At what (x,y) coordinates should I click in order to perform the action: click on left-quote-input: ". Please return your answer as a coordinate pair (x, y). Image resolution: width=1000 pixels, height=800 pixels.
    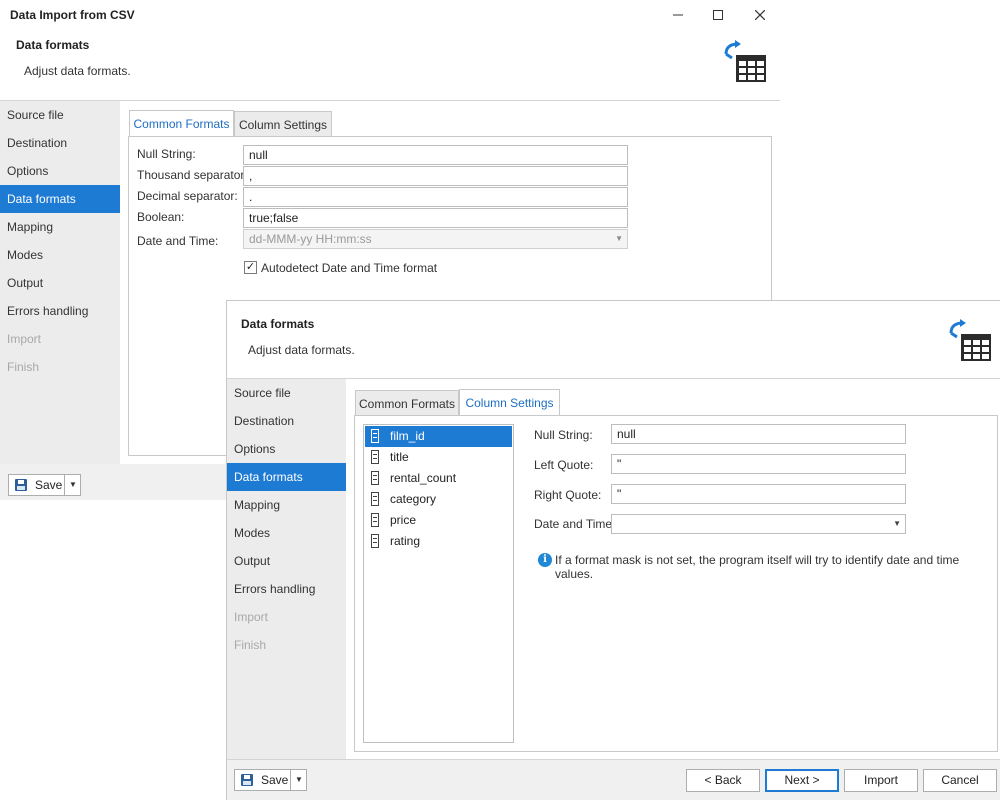
    Looking at the image, I should click on (758, 464).